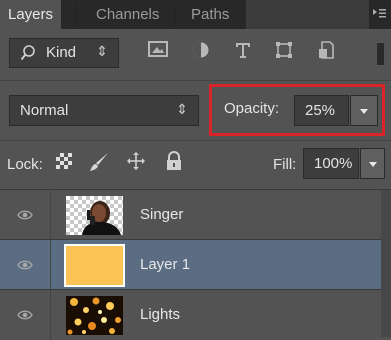 The width and height of the screenshot is (391, 340). I want to click on fill-input: 100%, so click(331, 163).